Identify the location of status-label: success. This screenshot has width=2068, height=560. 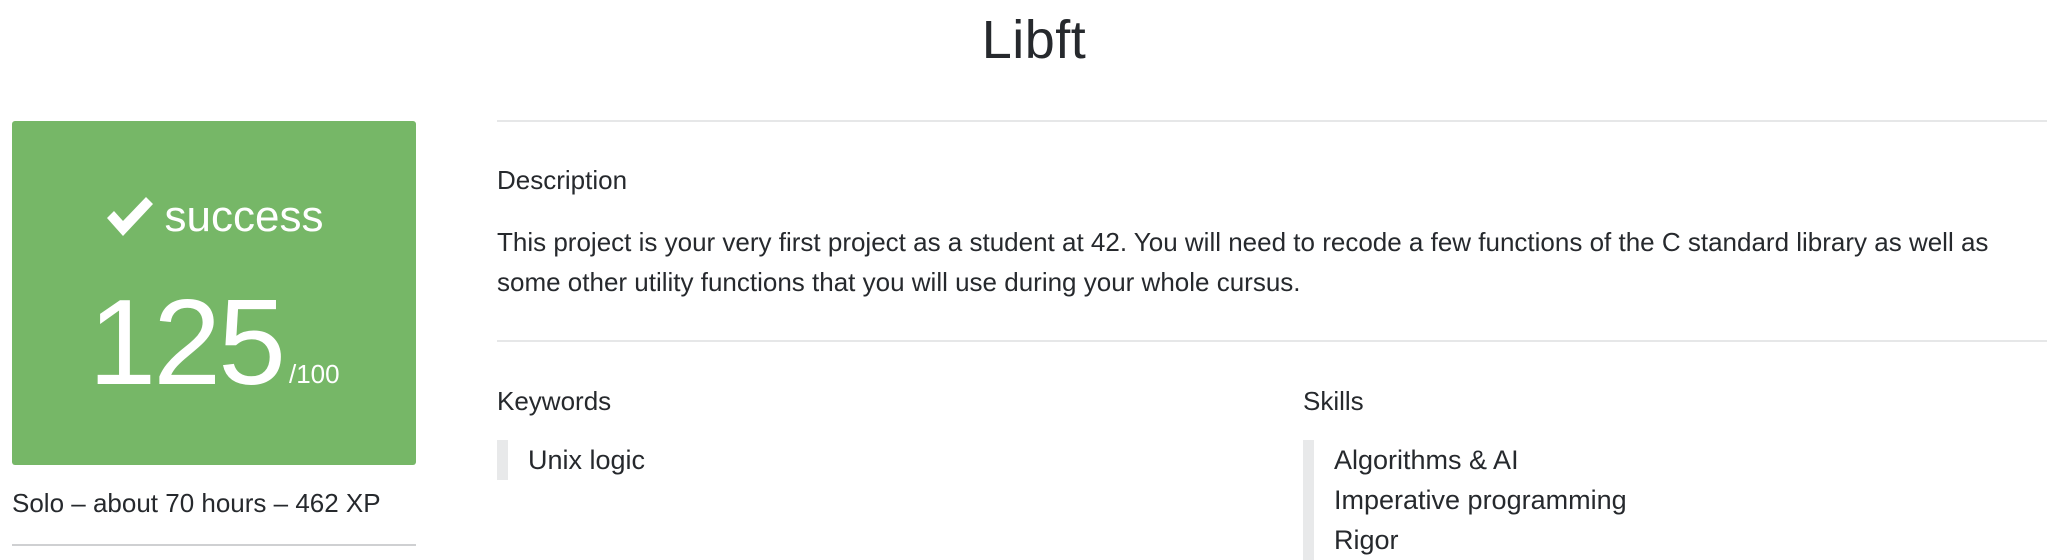
(244, 216).